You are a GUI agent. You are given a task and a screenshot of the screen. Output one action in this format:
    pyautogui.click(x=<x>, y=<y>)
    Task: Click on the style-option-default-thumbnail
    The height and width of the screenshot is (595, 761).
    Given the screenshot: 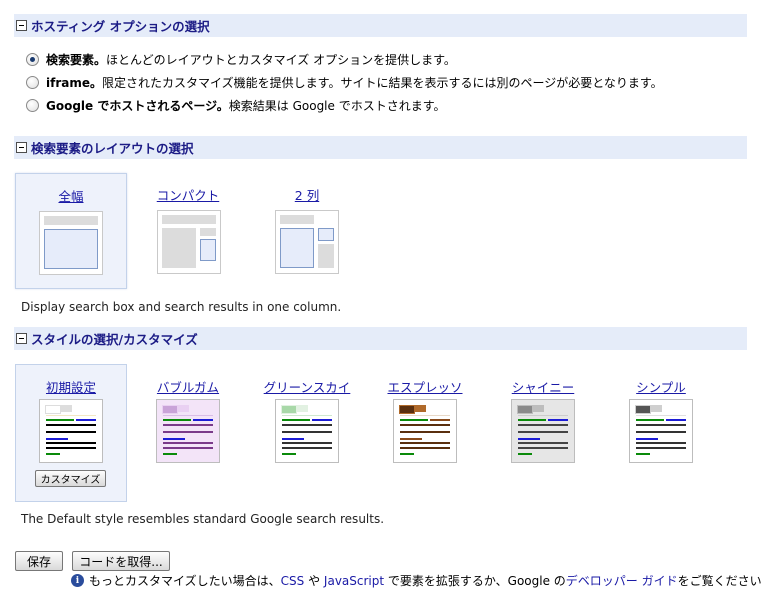 What is the action you would take?
    pyautogui.click(x=71, y=431)
    